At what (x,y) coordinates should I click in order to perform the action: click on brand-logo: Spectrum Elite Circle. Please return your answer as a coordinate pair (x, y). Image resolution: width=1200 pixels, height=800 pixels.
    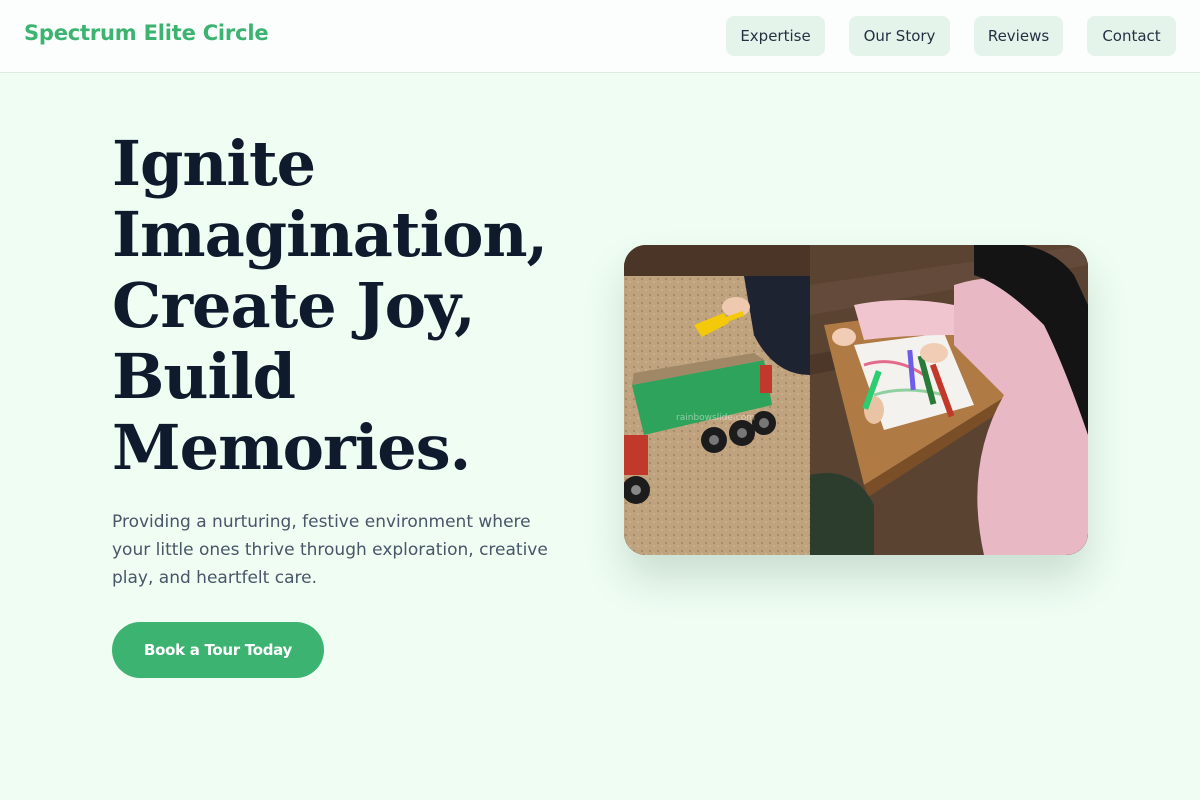
    Looking at the image, I should click on (146, 33).